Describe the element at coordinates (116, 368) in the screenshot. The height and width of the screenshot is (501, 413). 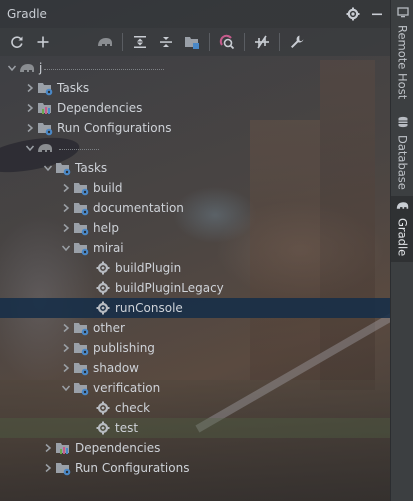
I see `node-label: shadow` at that location.